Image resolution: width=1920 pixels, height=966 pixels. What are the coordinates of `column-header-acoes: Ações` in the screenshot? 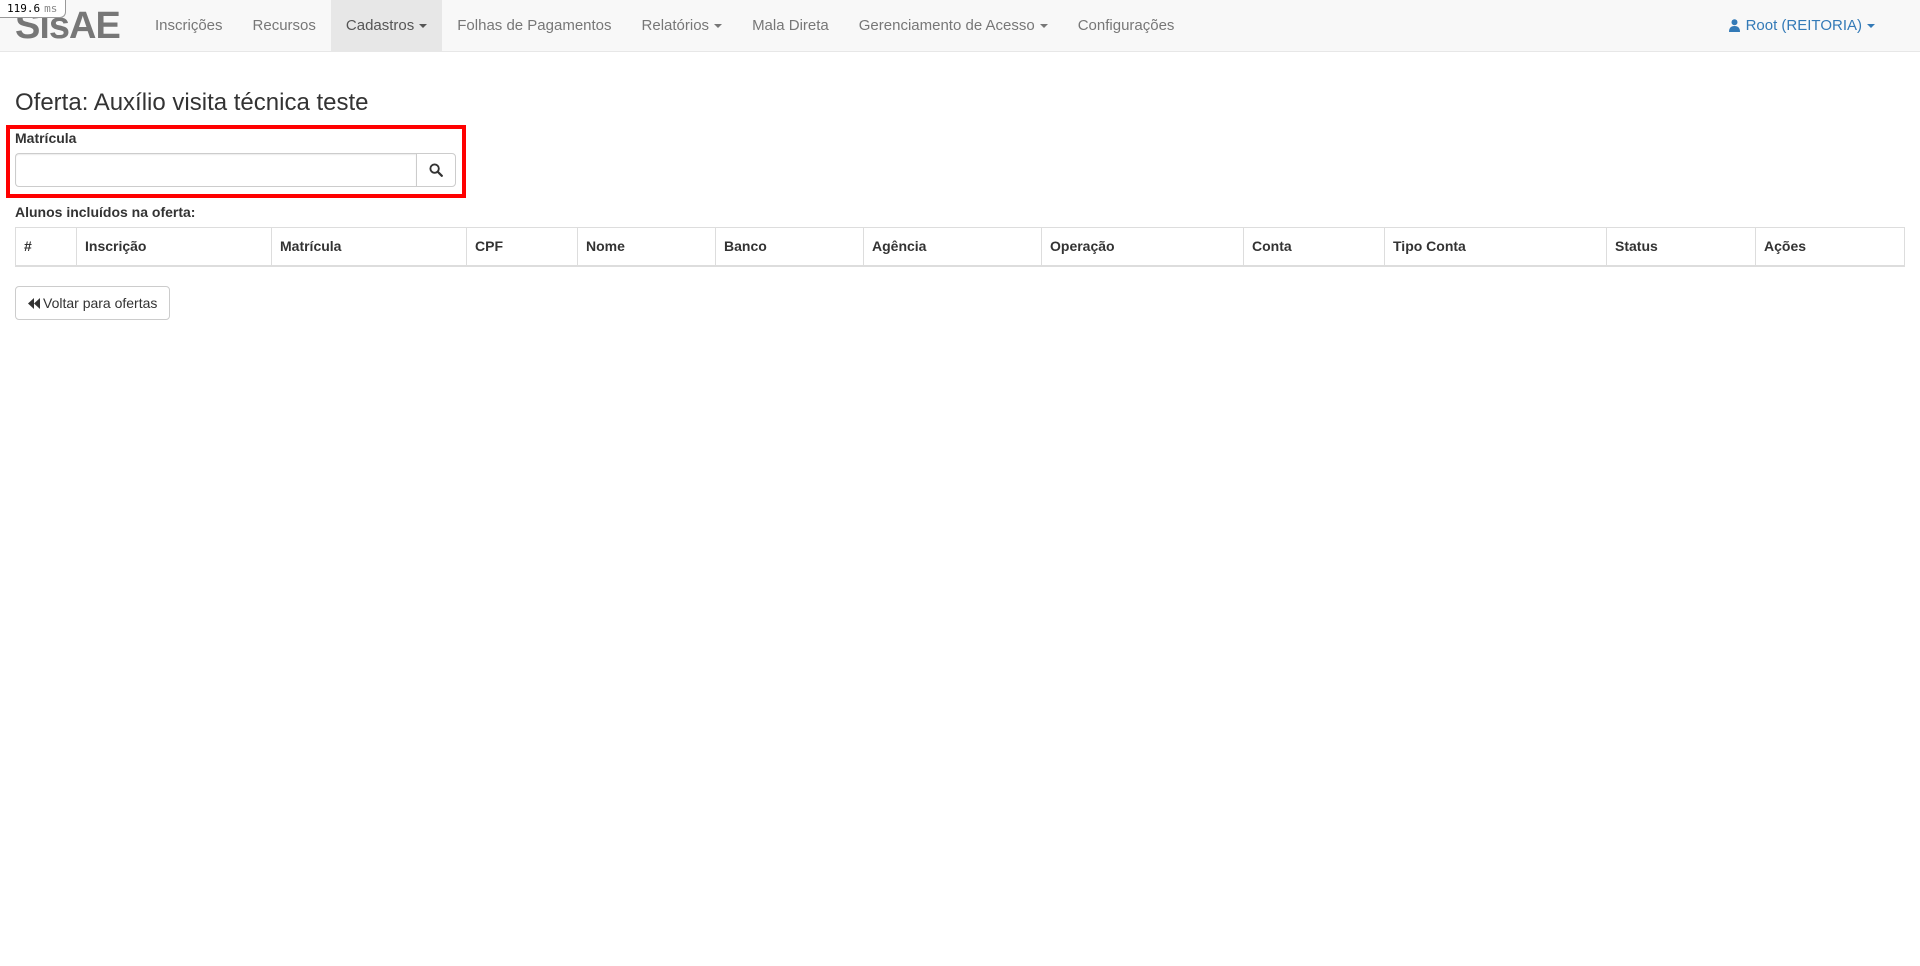 It's located at (1830, 247).